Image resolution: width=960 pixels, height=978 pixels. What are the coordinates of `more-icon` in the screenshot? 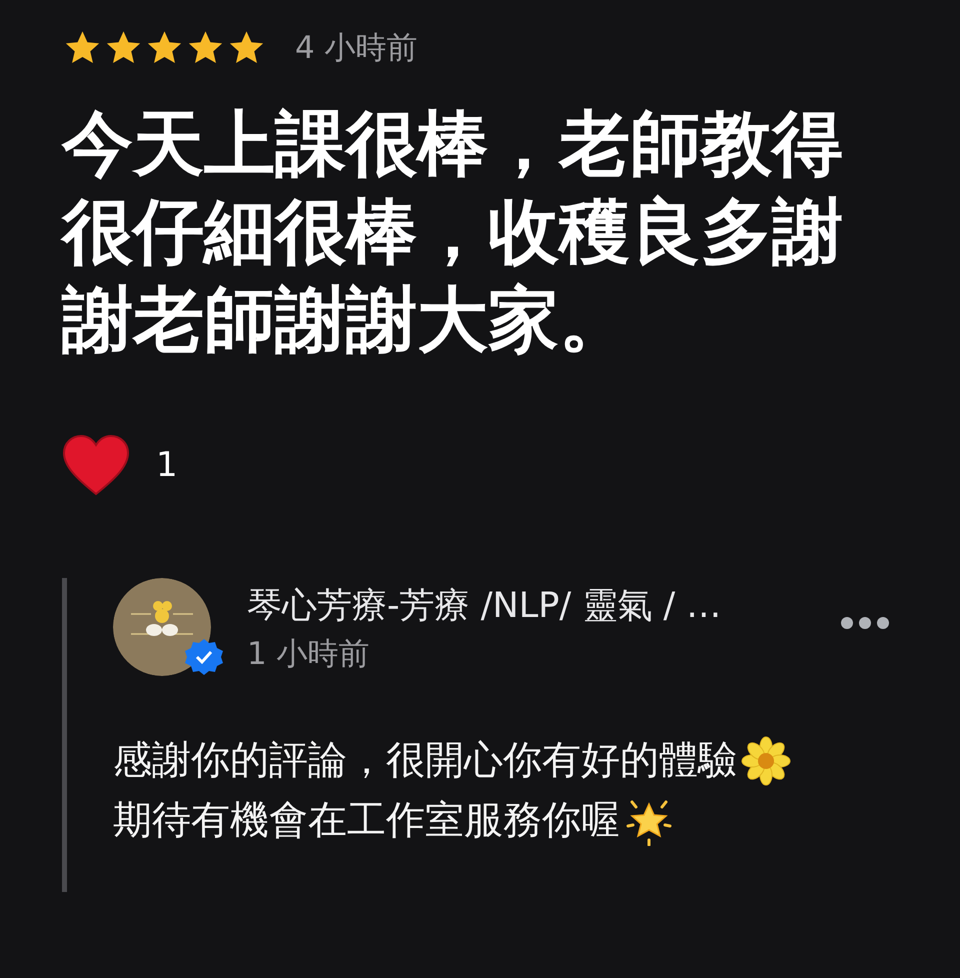 It's located at (865, 623).